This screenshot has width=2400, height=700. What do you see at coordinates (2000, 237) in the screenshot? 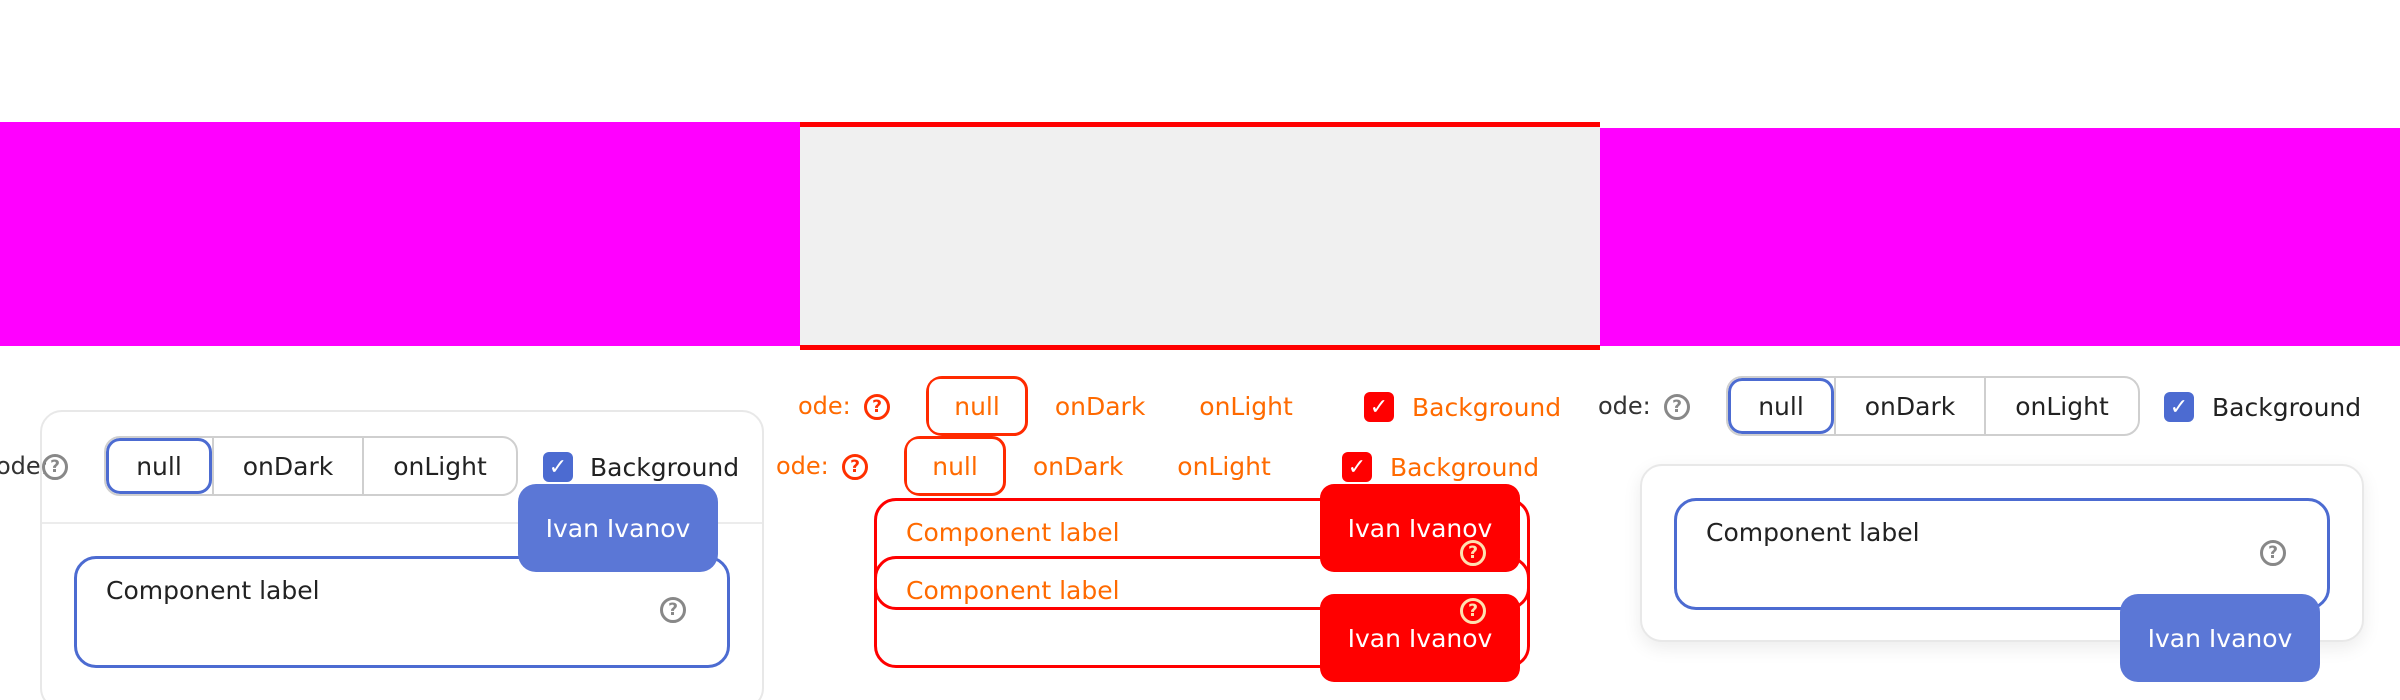
I see `magenta-band-right` at bounding box center [2000, 237].